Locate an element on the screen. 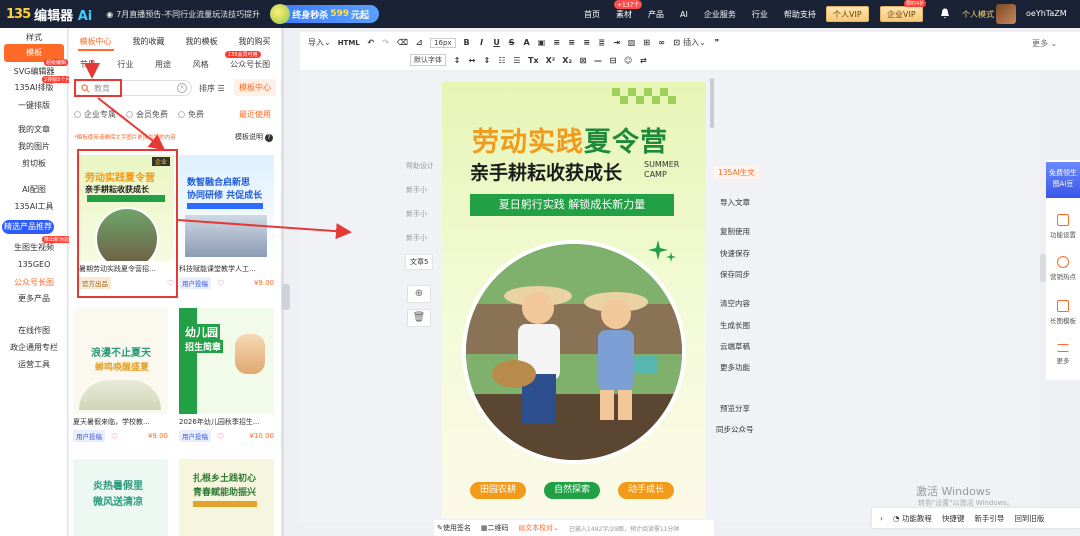  align-right-icon: ≡ is located at coordinates (587, 42).